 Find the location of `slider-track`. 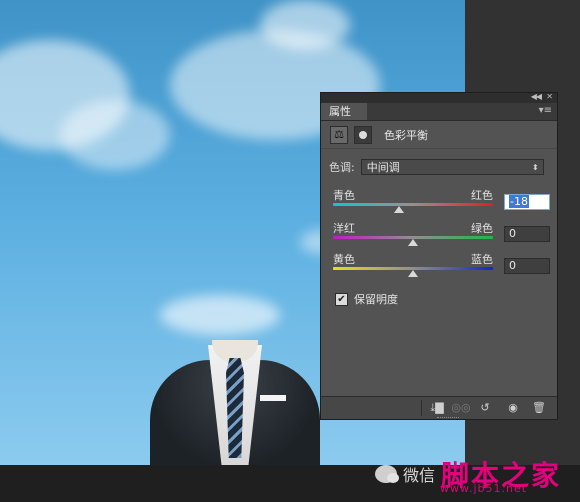

slider-track is located at coordinates (413, 204).